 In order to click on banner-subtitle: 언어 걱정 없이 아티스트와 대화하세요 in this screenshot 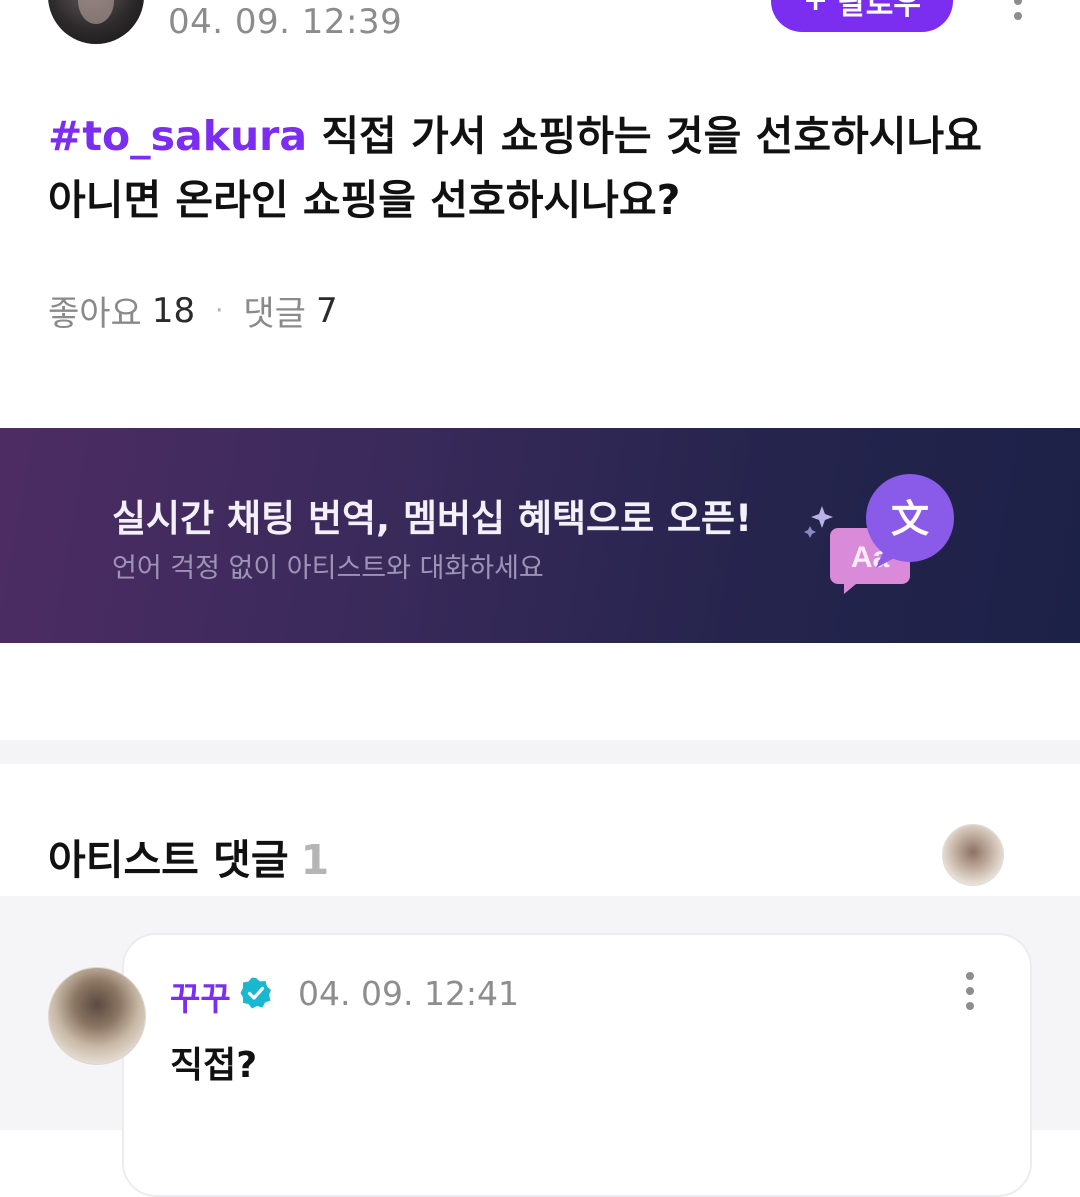, I will do `click(328, 568)`.